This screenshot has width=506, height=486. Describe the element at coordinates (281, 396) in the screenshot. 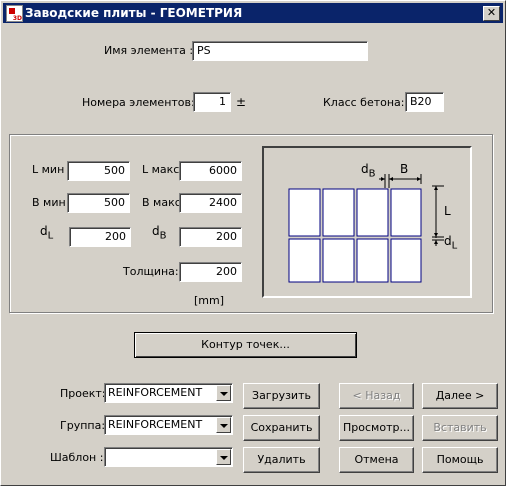

I see `load-button: Загрузить` at that location.